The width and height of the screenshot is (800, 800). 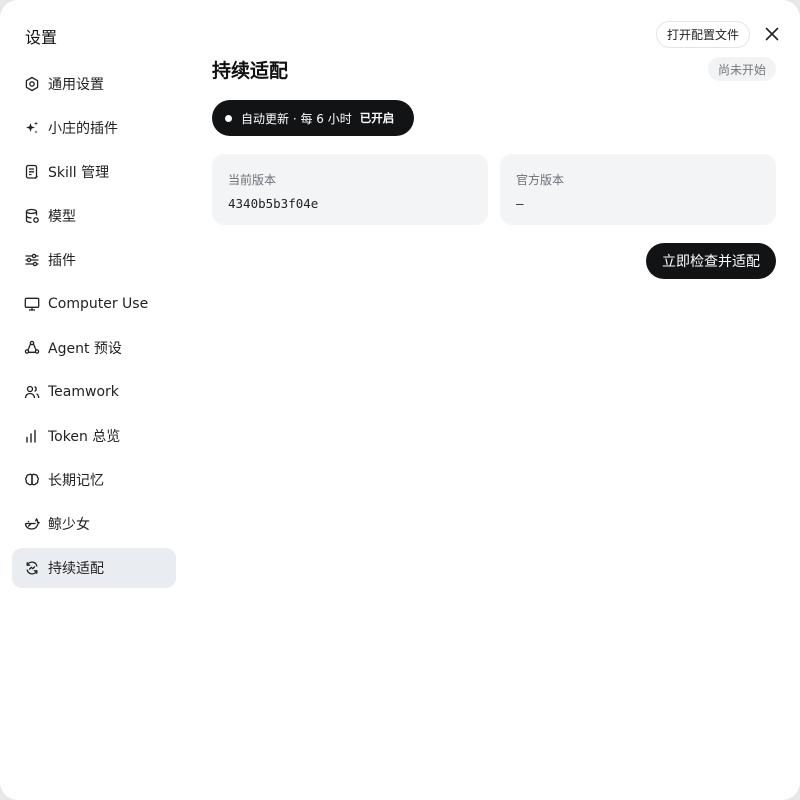 What do you see at coordinates (94, 260) in the screenshot?
I see `sidebar-item-plugins: 插件` at bounding box center [94, 260].